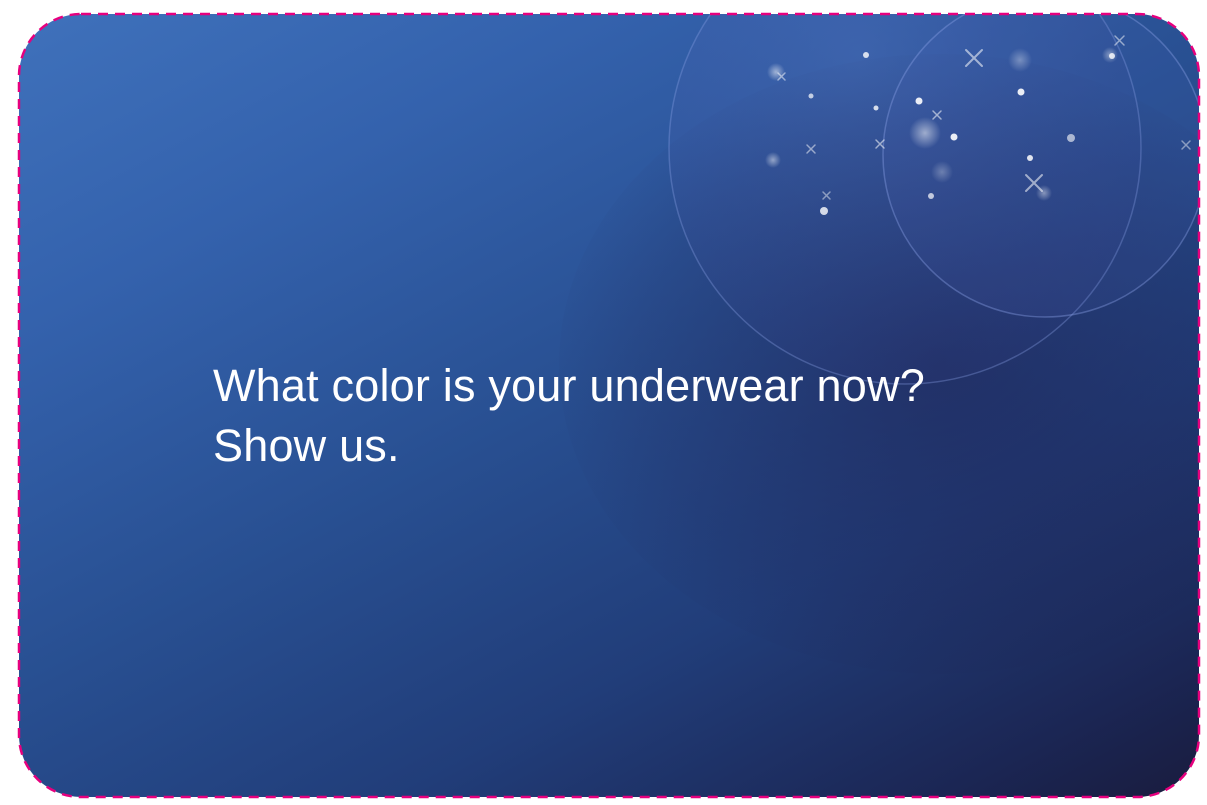 This screenshot has height=805, width=1207. What do you see at coordinates (569, 385) in the screenshot?
I see `question-line-1: What color is your underwear now?` at bounding box center [569, 385].